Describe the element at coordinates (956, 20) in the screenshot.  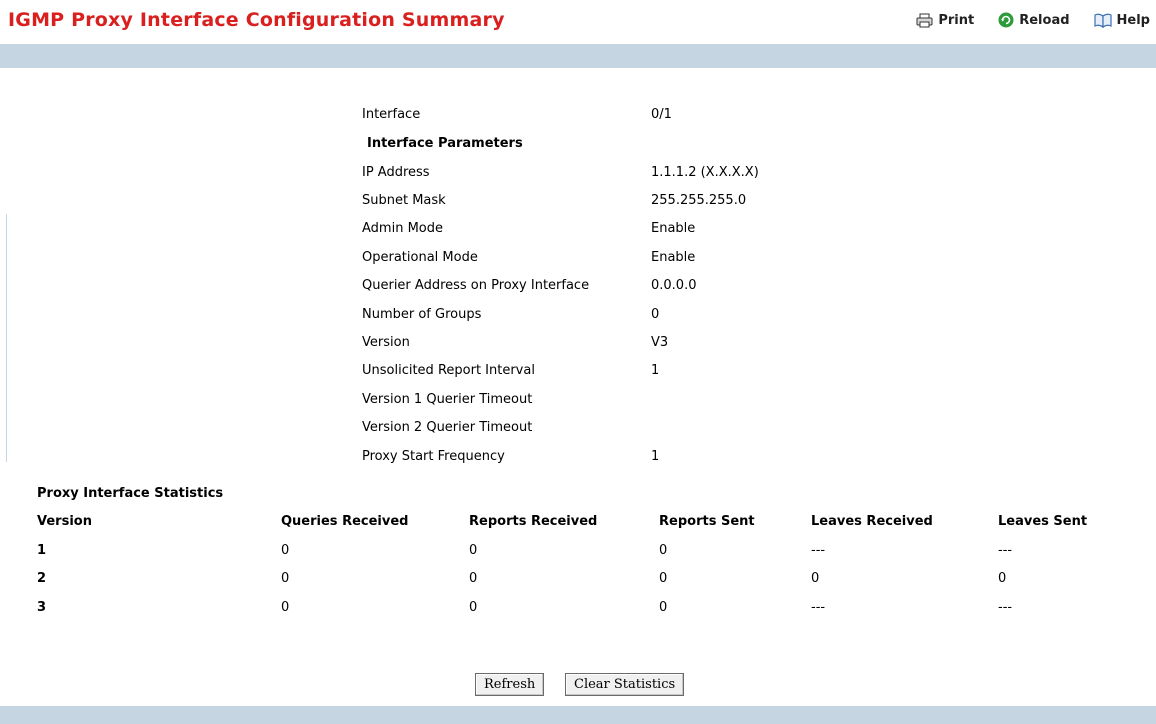
I see `print-label: Print` at that location.